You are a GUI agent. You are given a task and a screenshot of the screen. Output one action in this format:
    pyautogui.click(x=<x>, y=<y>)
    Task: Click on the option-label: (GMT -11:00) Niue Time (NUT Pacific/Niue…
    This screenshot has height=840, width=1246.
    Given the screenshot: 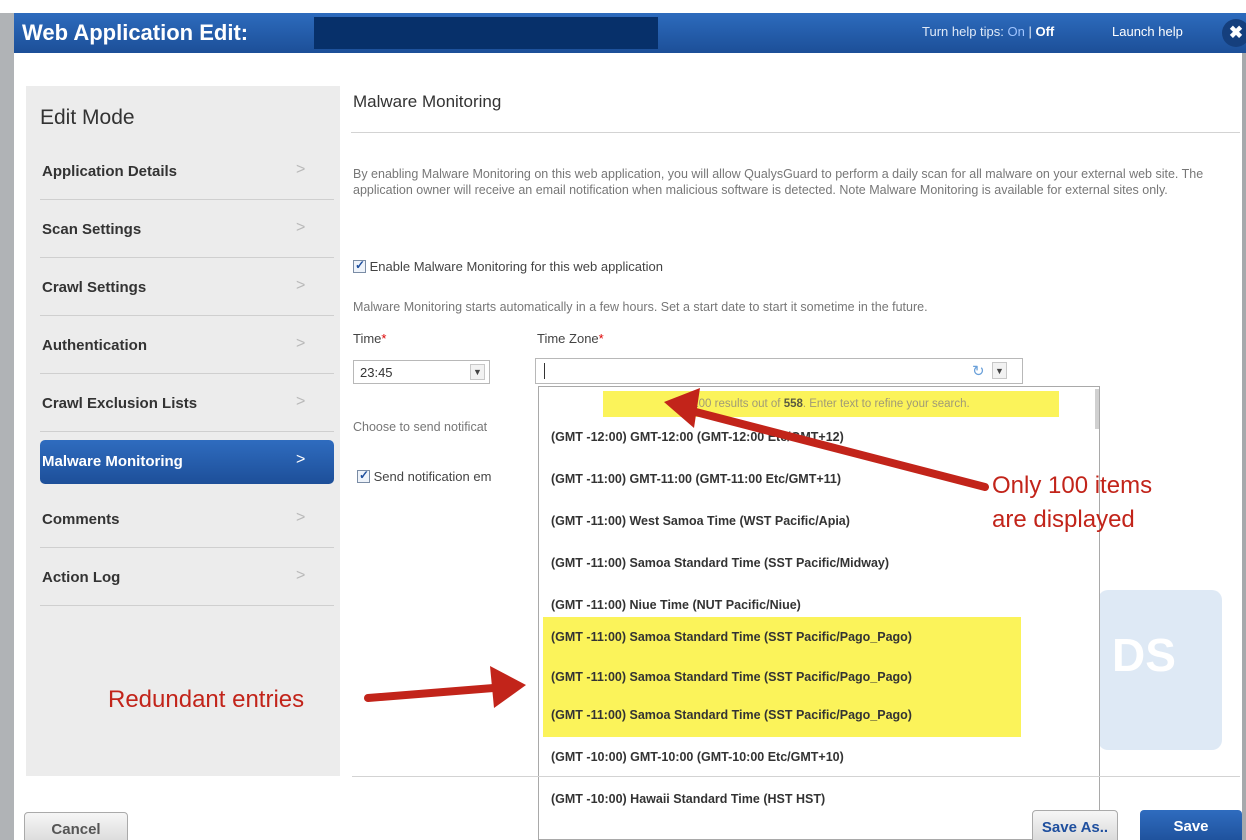 What is the action you would take?
    pyautogui.click(x=676, y=605)
    